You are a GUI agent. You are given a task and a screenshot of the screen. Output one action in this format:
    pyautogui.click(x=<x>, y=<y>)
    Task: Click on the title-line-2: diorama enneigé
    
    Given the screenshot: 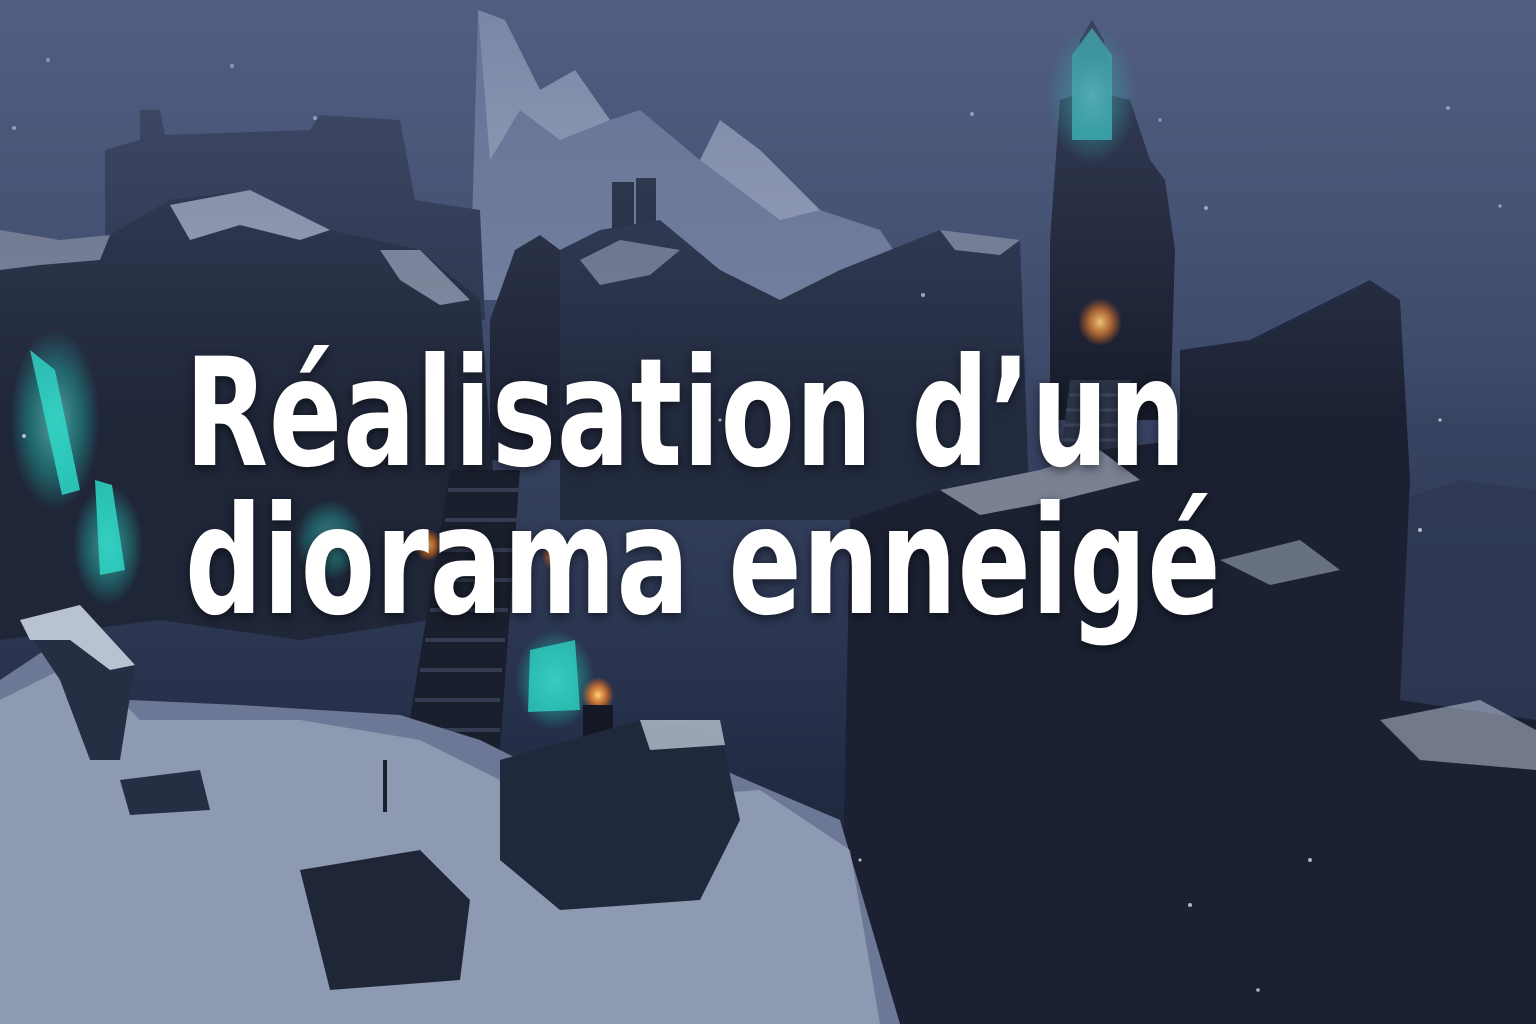 What is the action you would take?
    pyautogui.click(x=703, y=562)
    